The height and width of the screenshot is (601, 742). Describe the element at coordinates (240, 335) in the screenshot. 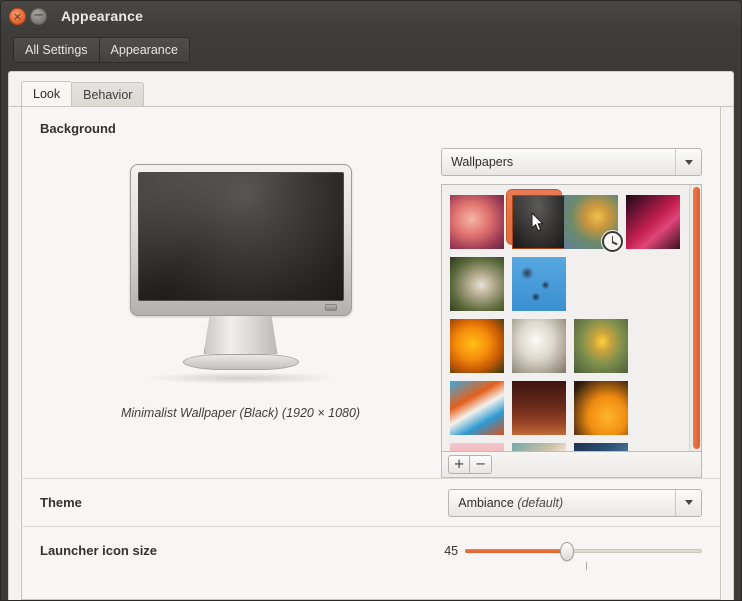

I see `monitor-neck` at that location.